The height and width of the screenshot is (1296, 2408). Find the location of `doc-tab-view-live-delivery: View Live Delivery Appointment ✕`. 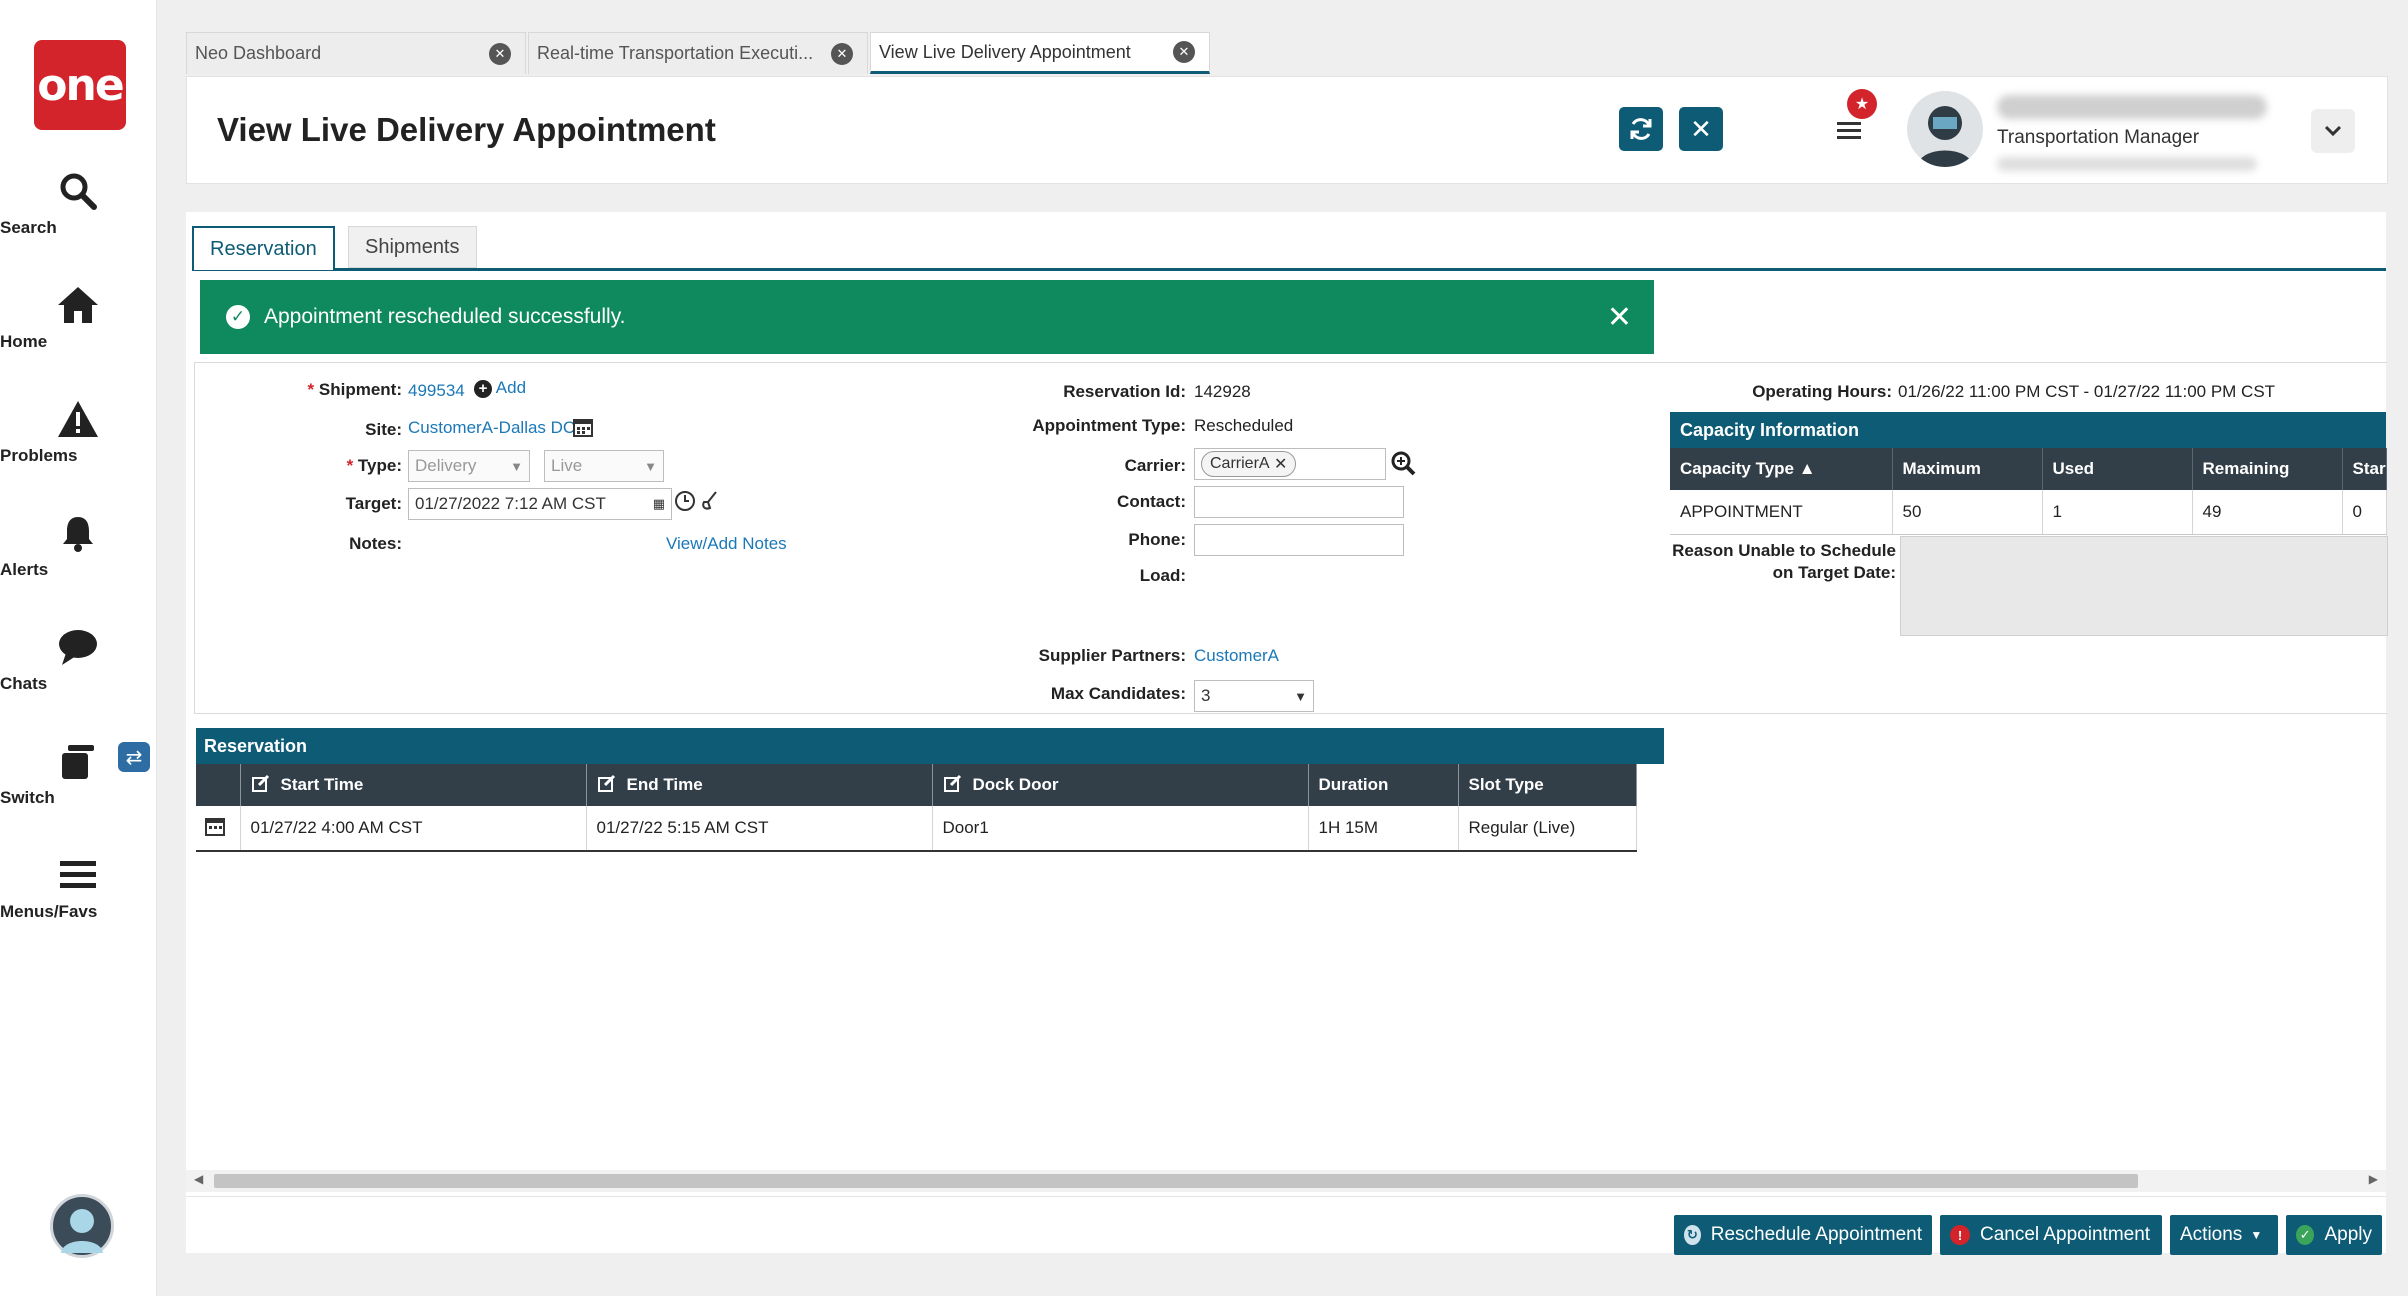

doc-tab-view-live-delivery: View Live Delivery Appointment ✕ is located at coordinates (1040, 53).